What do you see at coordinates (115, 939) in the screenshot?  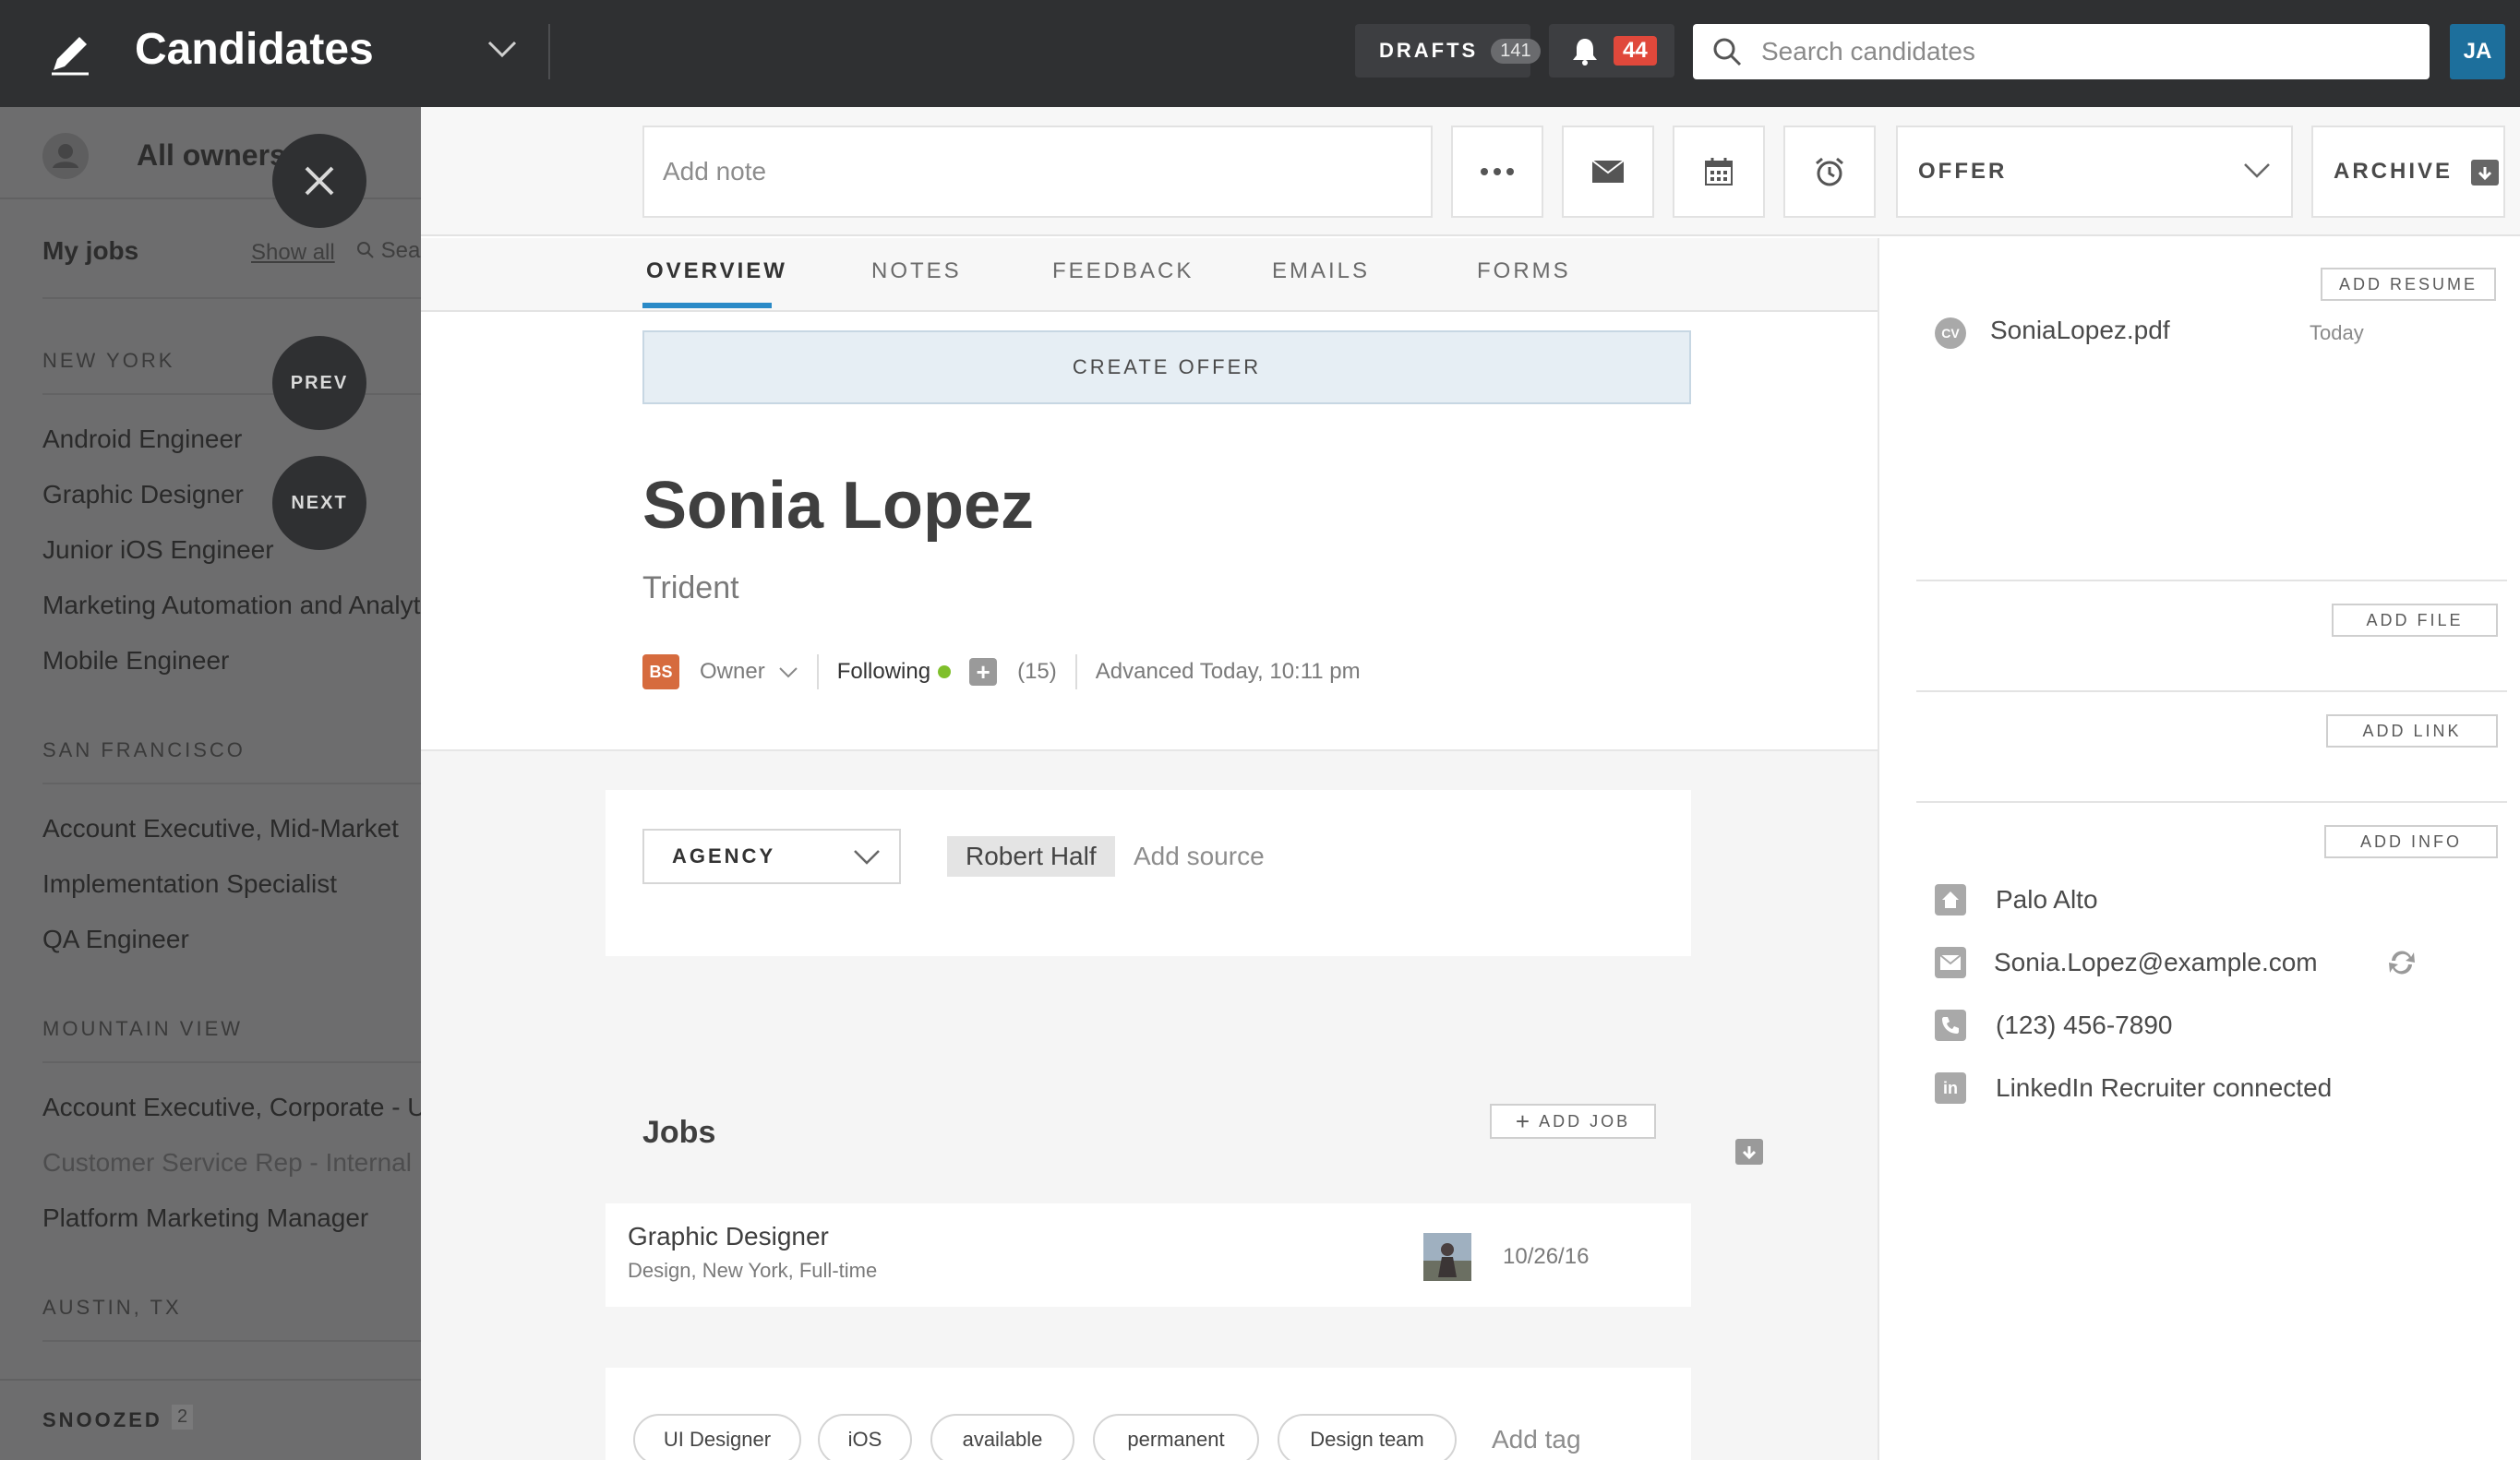 I see `sidebar-job-item: QA Engineer` at bounding box center [115, 939].